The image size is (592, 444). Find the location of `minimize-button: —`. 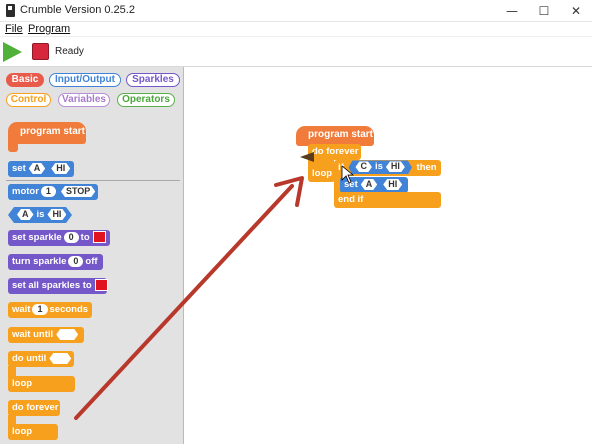

minimize-button: — is located at coordinates (512, 11).